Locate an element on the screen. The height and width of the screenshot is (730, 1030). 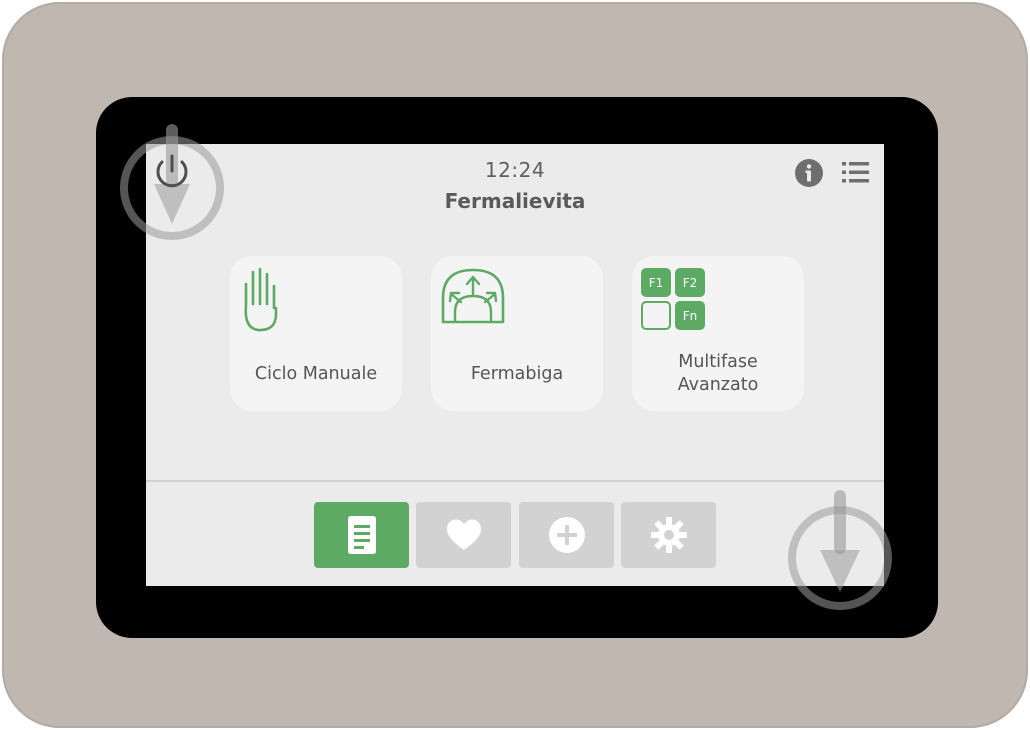
gear-icon is located at coordinates (668, 535).